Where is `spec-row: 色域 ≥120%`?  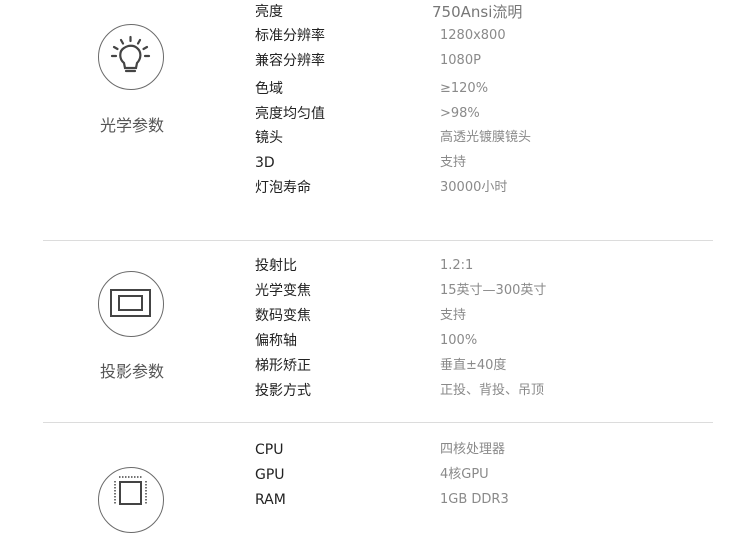 spec-row: 色域 ≥120% is located at coordinates (375, 89).